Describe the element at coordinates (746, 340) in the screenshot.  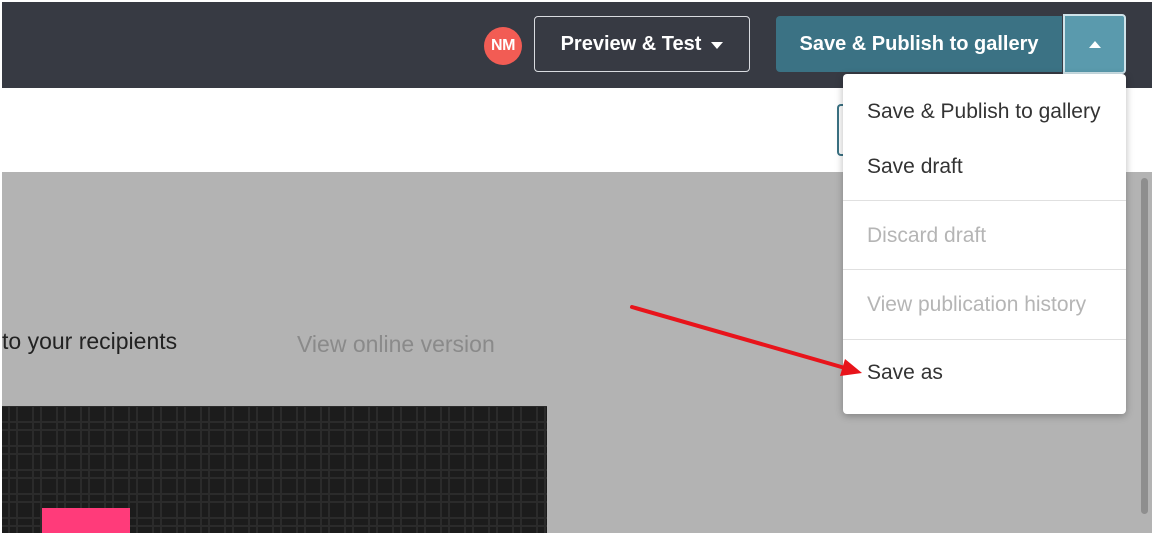
I see `red-arrow-icon` at that location.